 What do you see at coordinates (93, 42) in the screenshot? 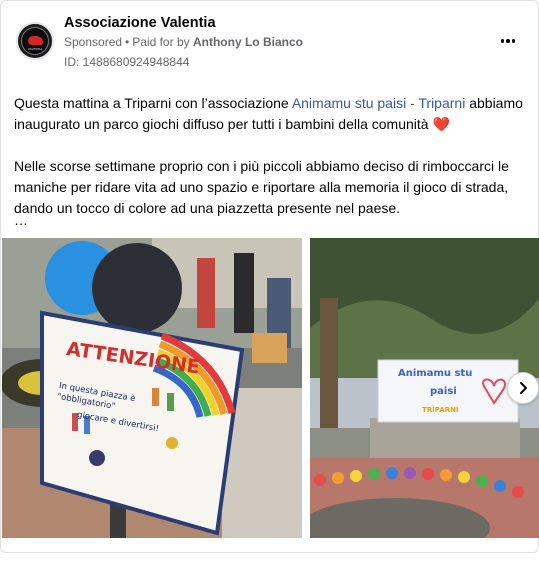
I see `sponsored-label: Sponsored` at bounding box center [93, 42].